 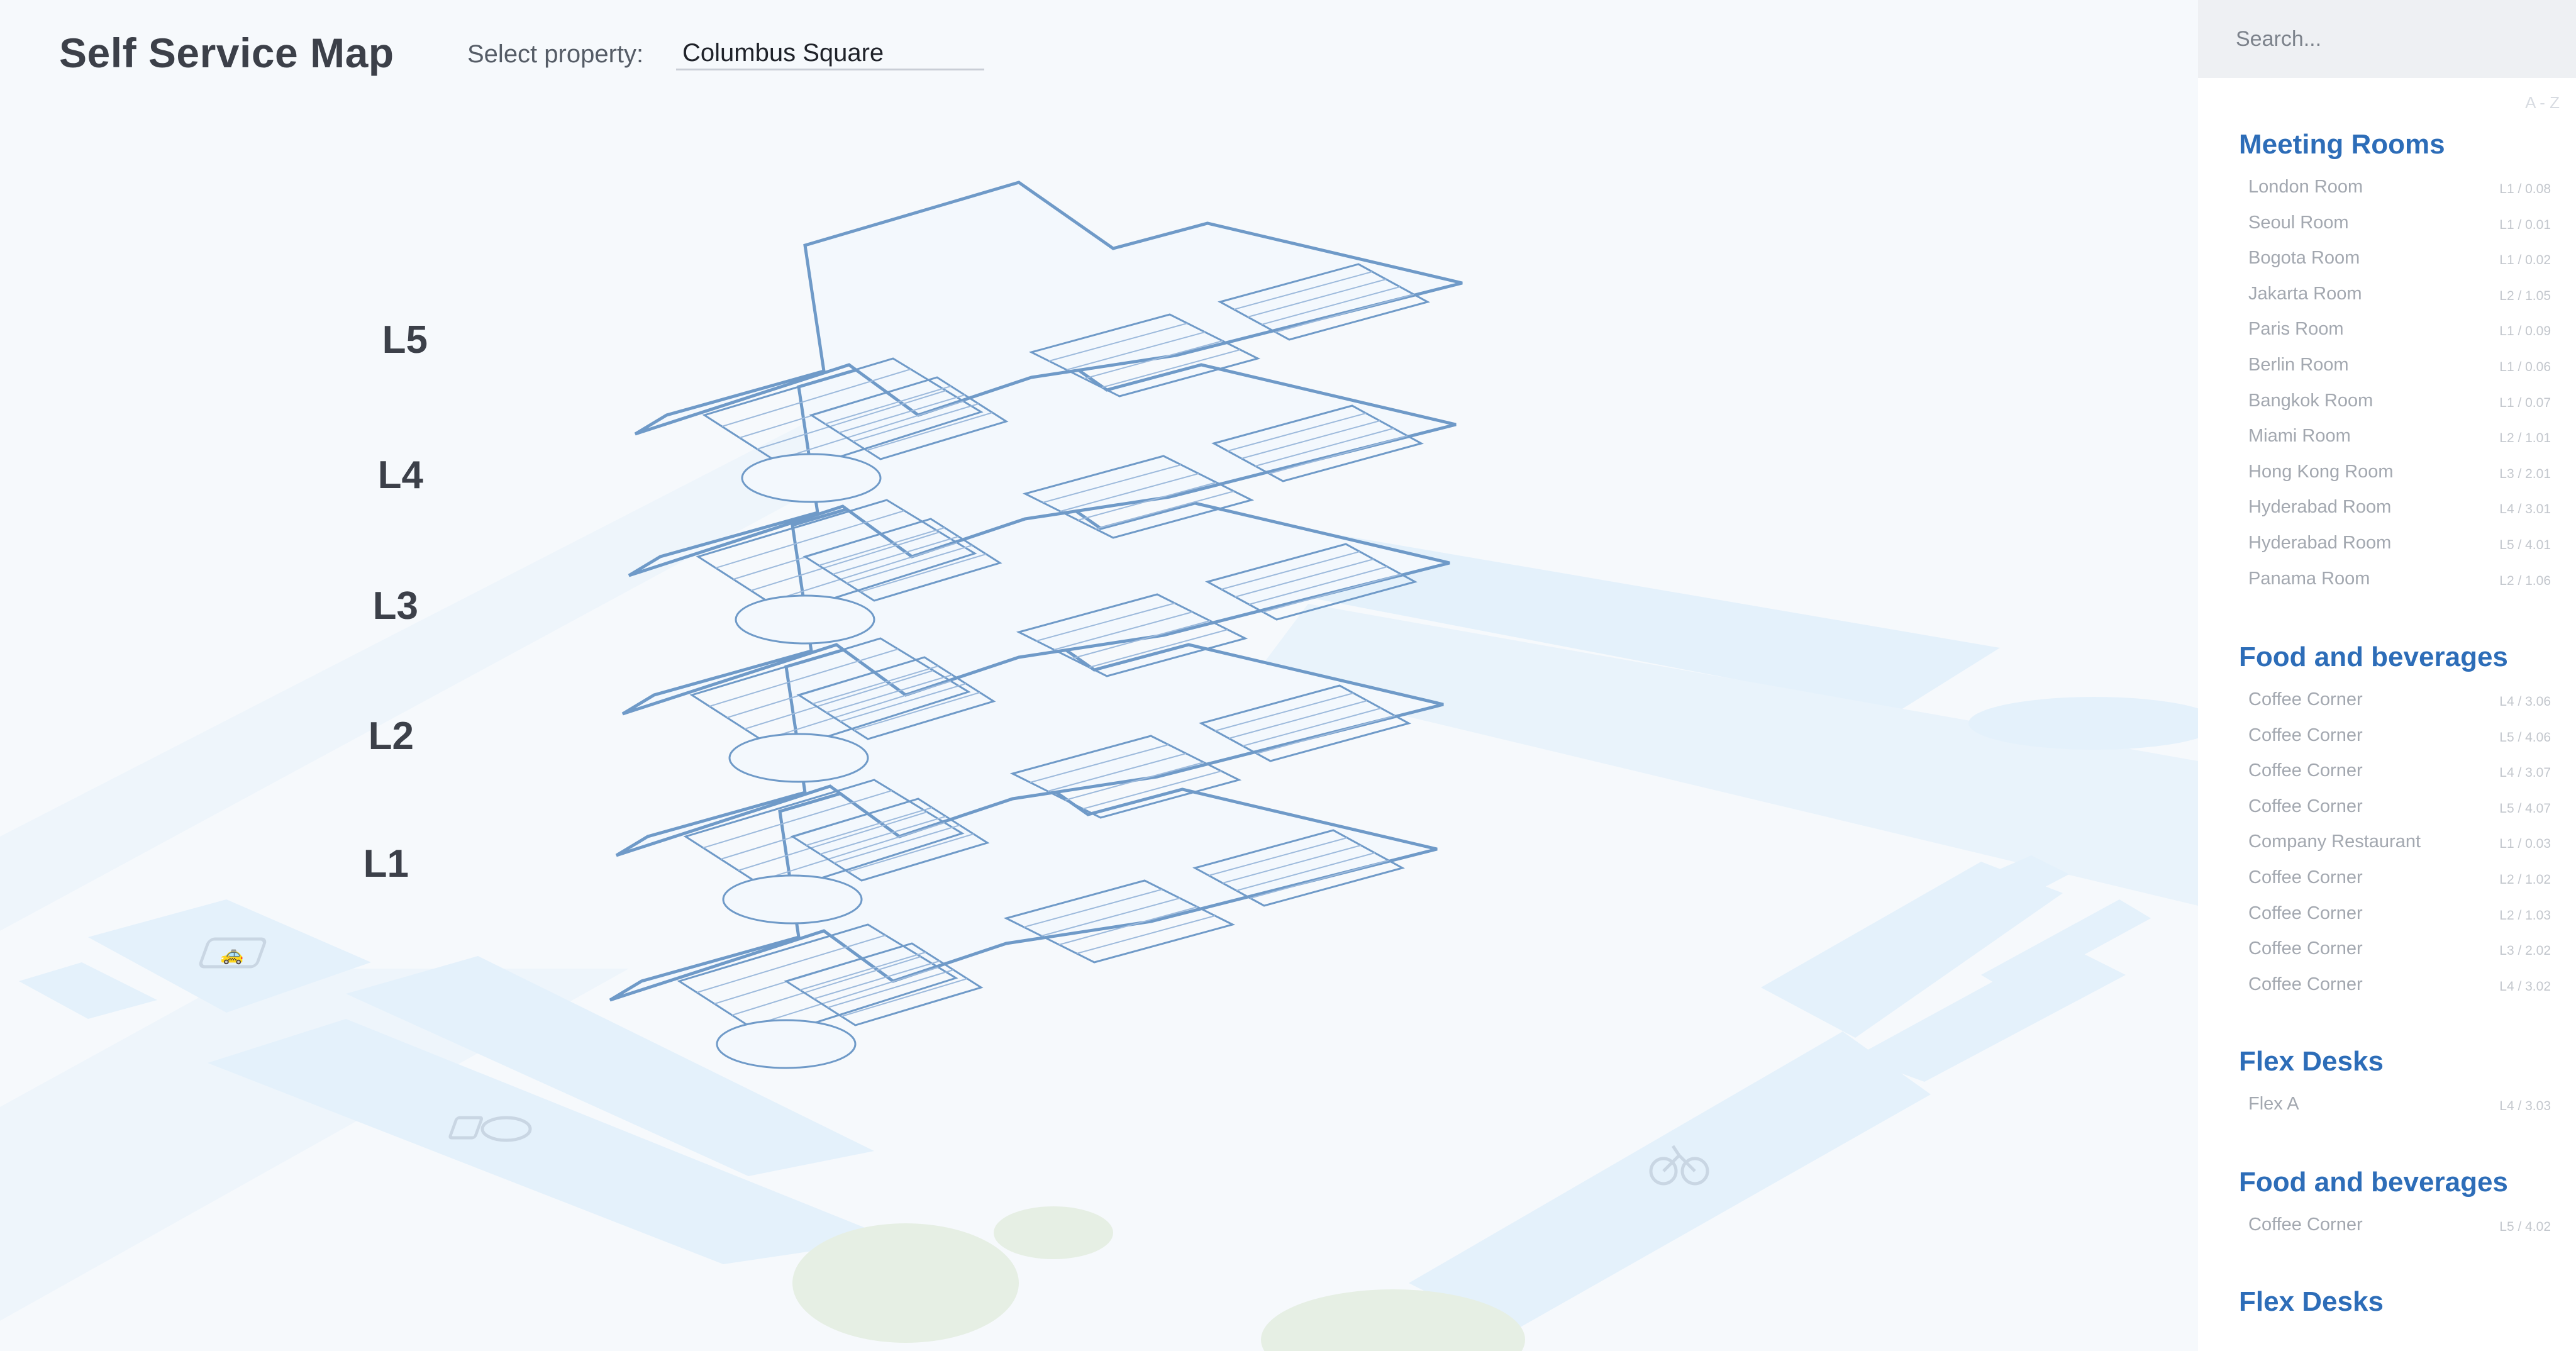 What do you see at coordinates (2407, 151) in the screenshot?
I see `poi-group-title: Meeting Rooms` at bounding box center [2407, 151].